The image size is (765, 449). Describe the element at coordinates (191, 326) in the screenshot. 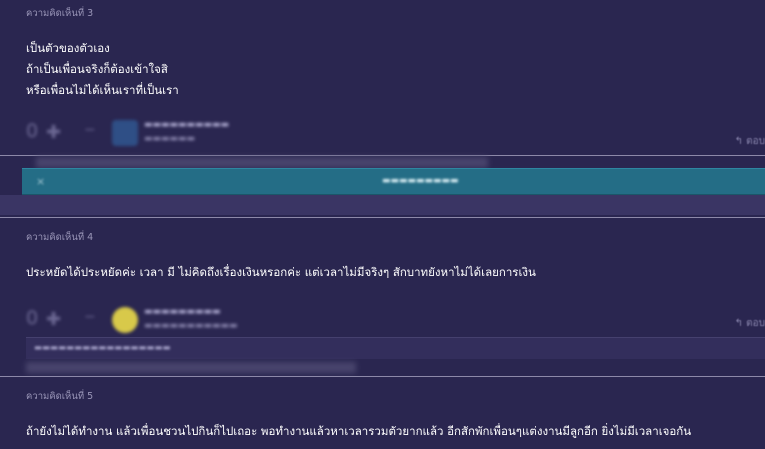

I see `user-meta: ▬▬▬▬▬▬▬▬▬▬▬` at that location.